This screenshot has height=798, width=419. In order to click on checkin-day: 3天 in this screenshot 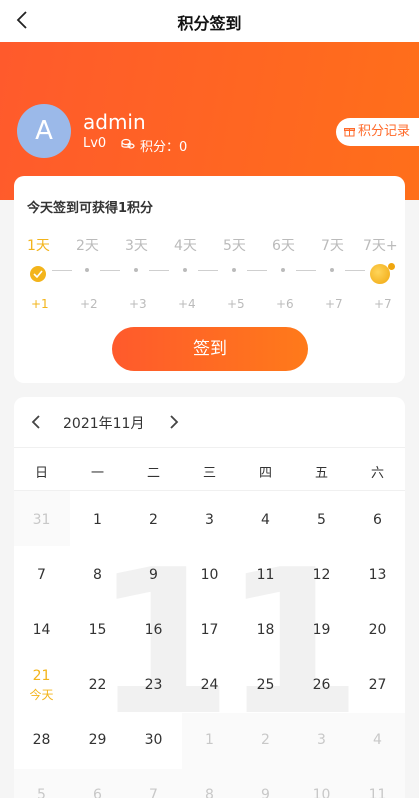, I will do `click(136, 246)`.